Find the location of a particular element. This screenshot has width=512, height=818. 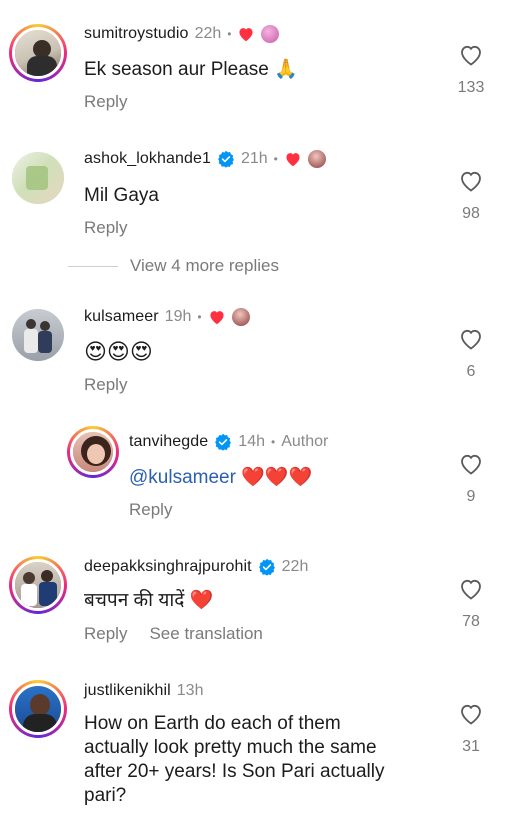

view-more-label: View 4 more replies is located at coordinates (204, 266).